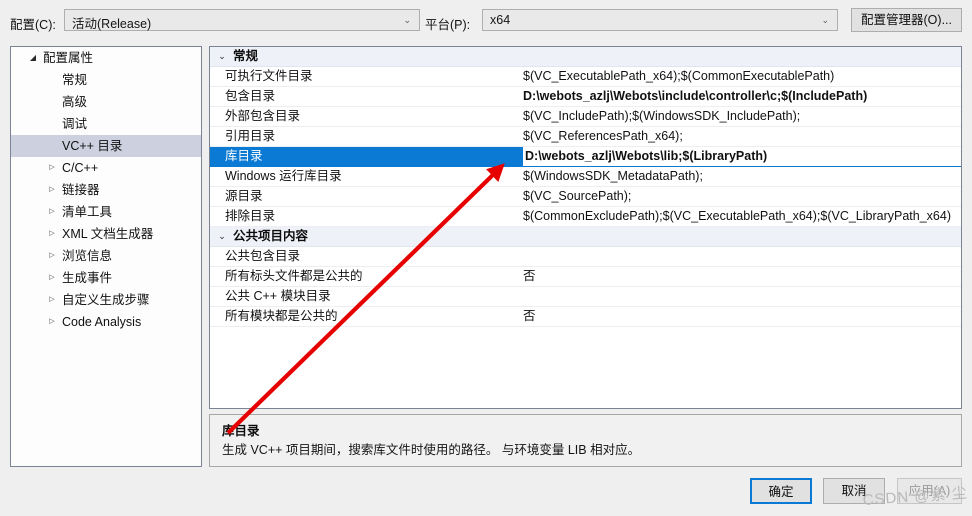 This screenshot has height=516, width=972. Describe the element at coordinates (242, 20) in the screenshot. I see `configuration-select: 活动(Release) ⌄` at that location.